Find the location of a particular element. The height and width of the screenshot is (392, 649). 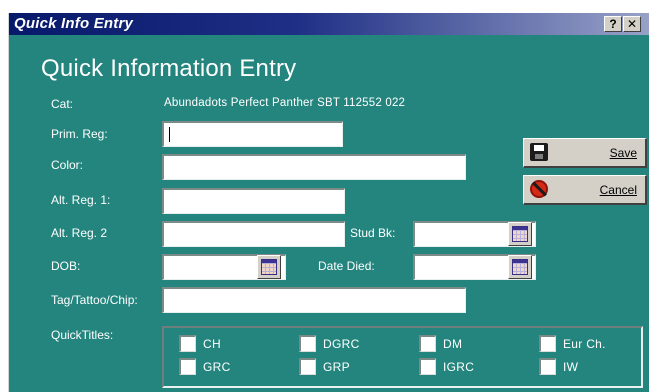

date-died-calendar-button is located at coordinates (520, 267).